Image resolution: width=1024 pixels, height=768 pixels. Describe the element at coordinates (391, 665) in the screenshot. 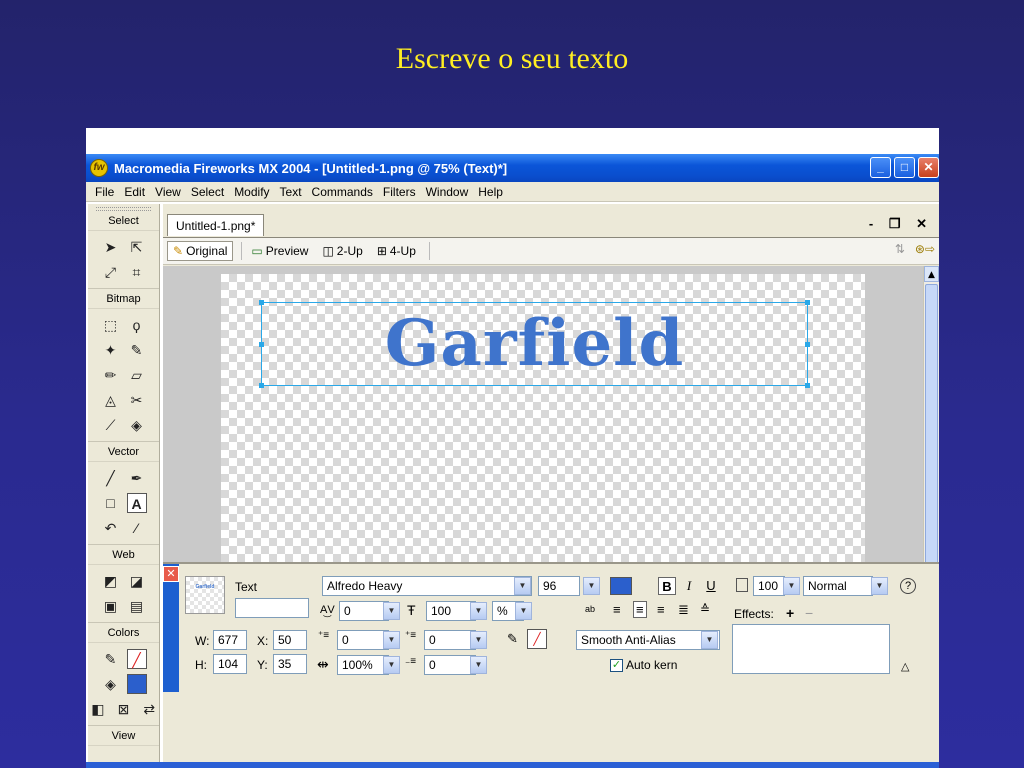

I see `horizontal-scale-dropdown-icon: ▼` at that location.